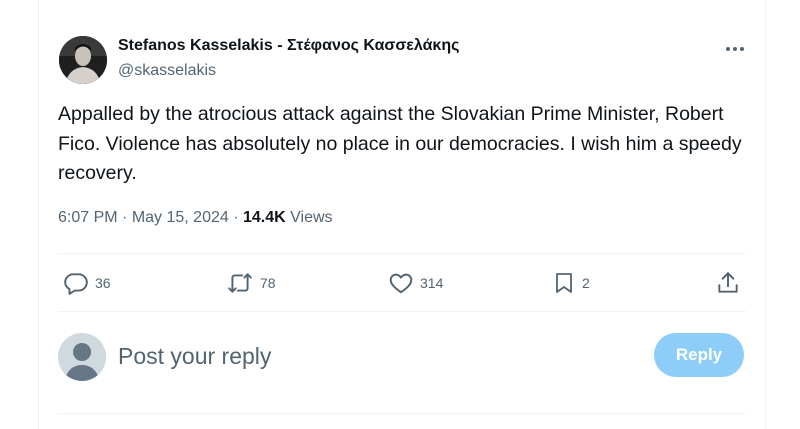 The width and height of the screenshot is (800, 429). What do you see at coordinates (586, 283) in the screenshot?
I see `bookmark-count: 2` at bounding box center [586, 283].